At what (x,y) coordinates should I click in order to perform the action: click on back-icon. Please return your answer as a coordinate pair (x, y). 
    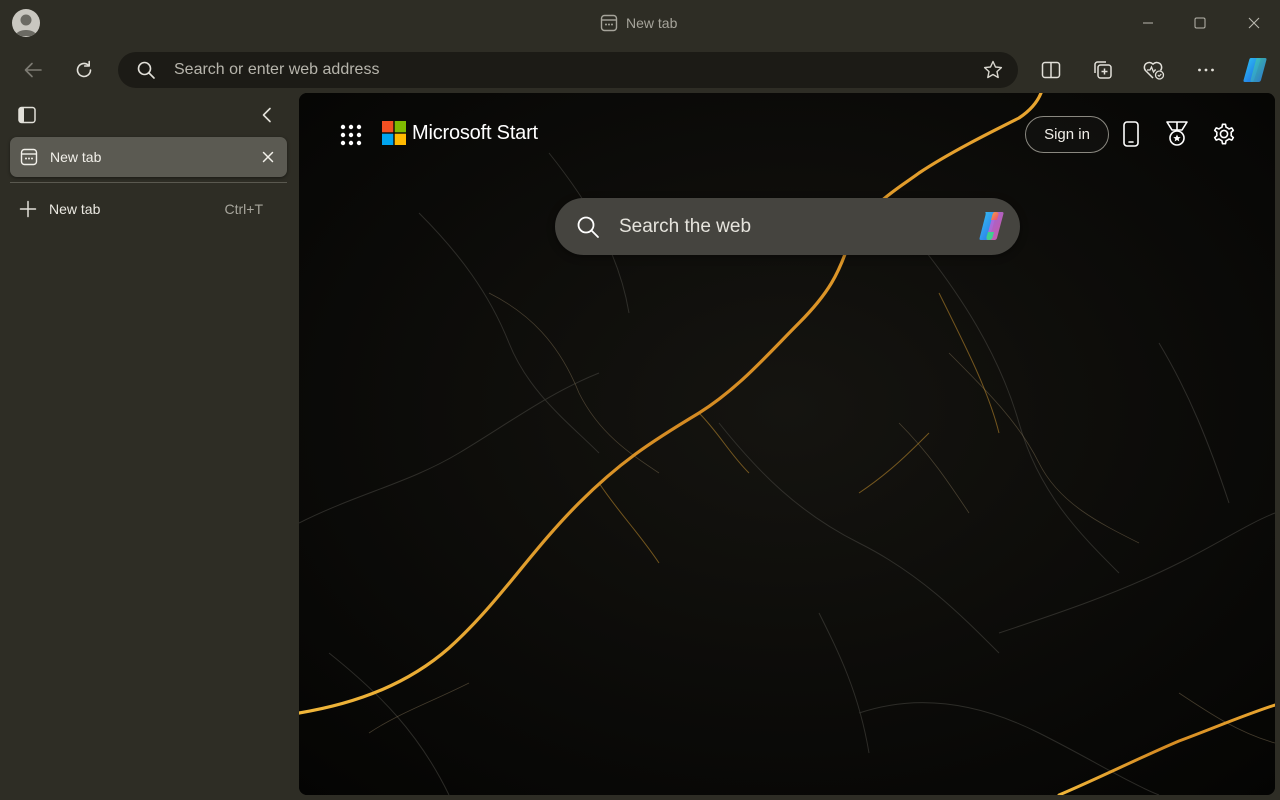
    Looking at the image, I should click on (33, 70).